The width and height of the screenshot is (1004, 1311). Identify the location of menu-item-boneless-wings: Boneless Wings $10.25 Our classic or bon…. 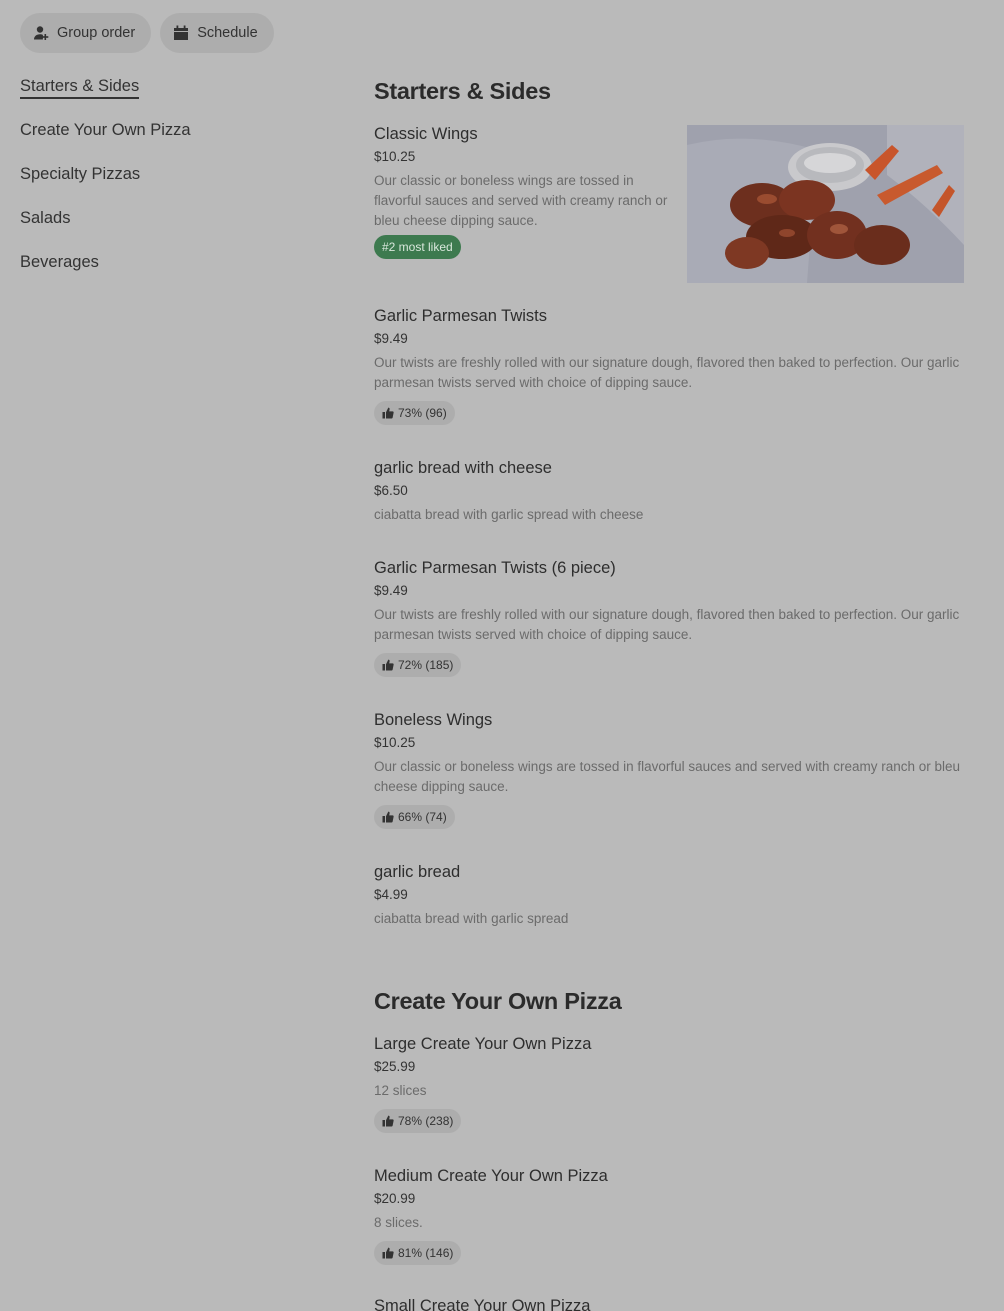
(669, 768).